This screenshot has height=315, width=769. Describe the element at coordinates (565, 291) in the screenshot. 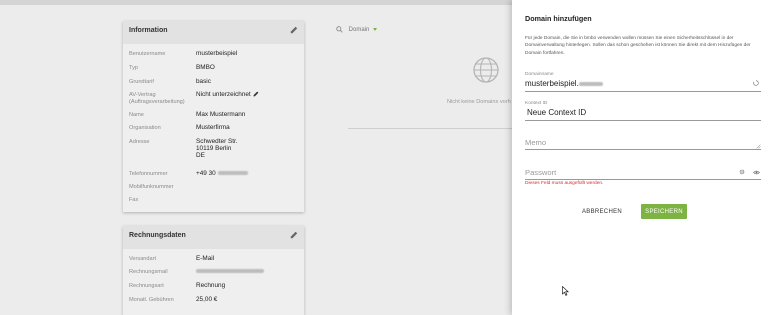

I see `mouse-cursor-icon` at that location.